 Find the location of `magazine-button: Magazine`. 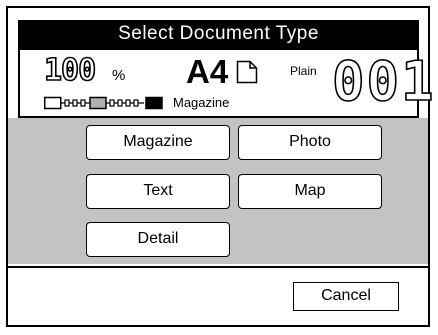

magazine-button: Magazine is located at coordinates (158, 142).